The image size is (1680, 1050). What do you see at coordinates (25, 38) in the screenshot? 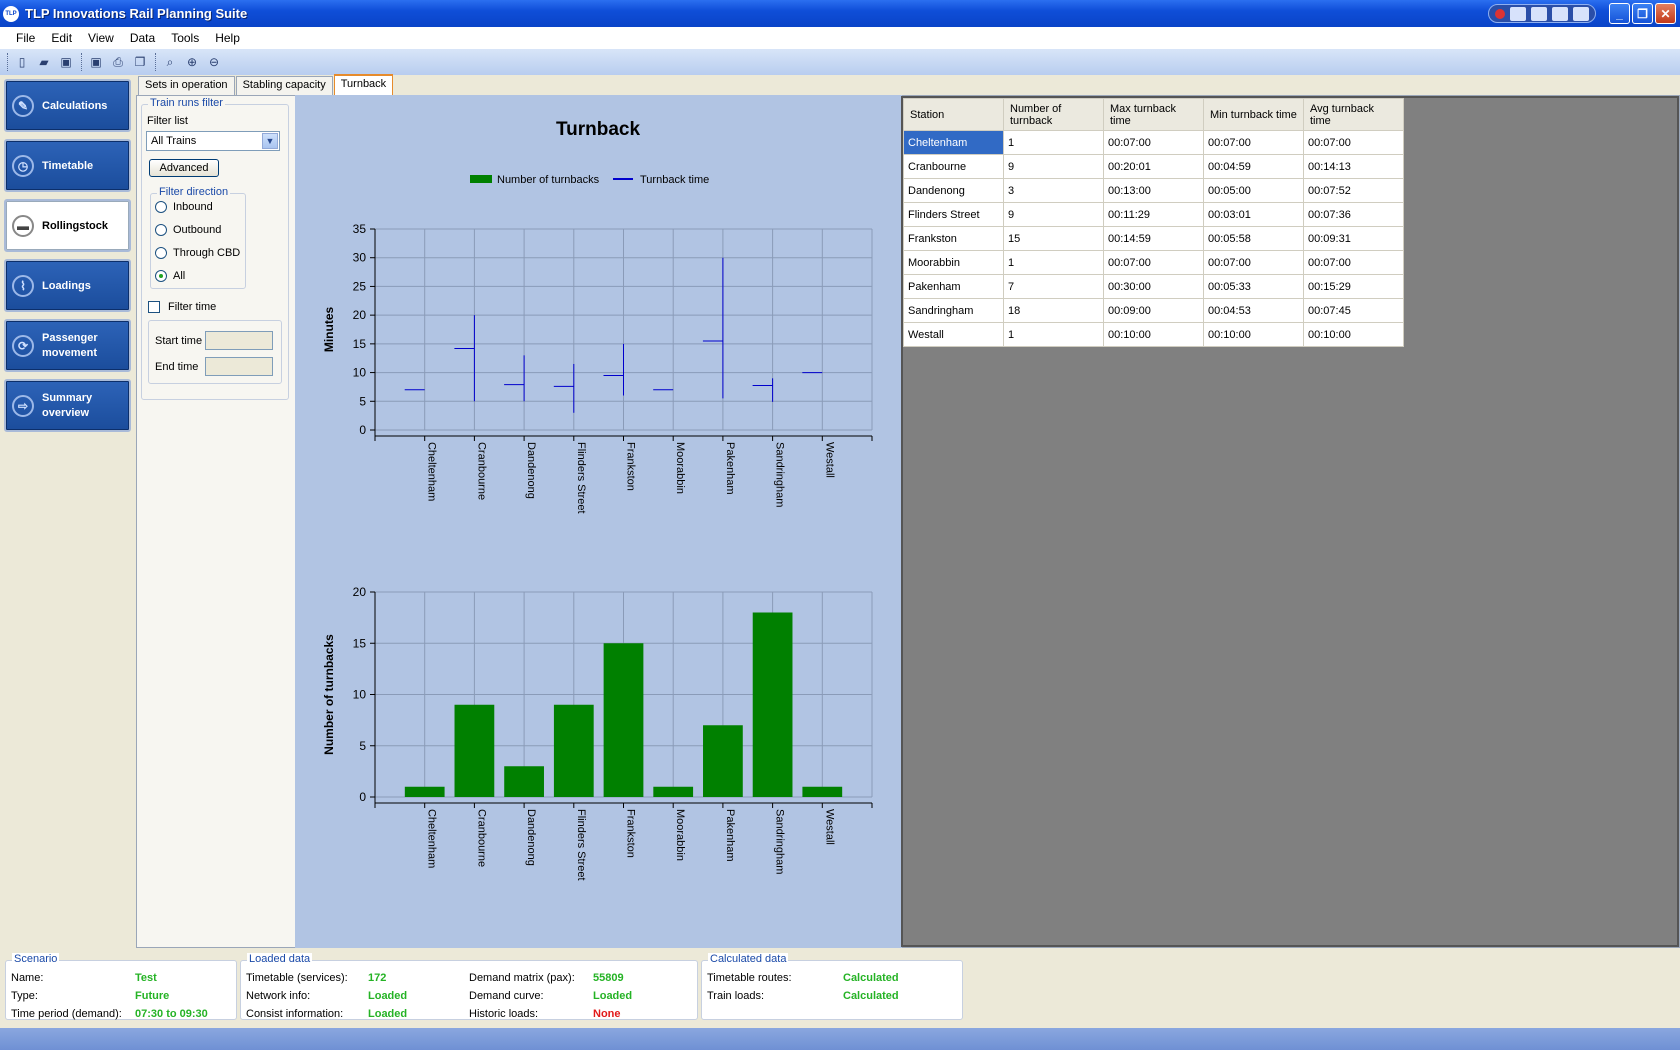
I see `menu-file: File` at bounding box center [25, 38].